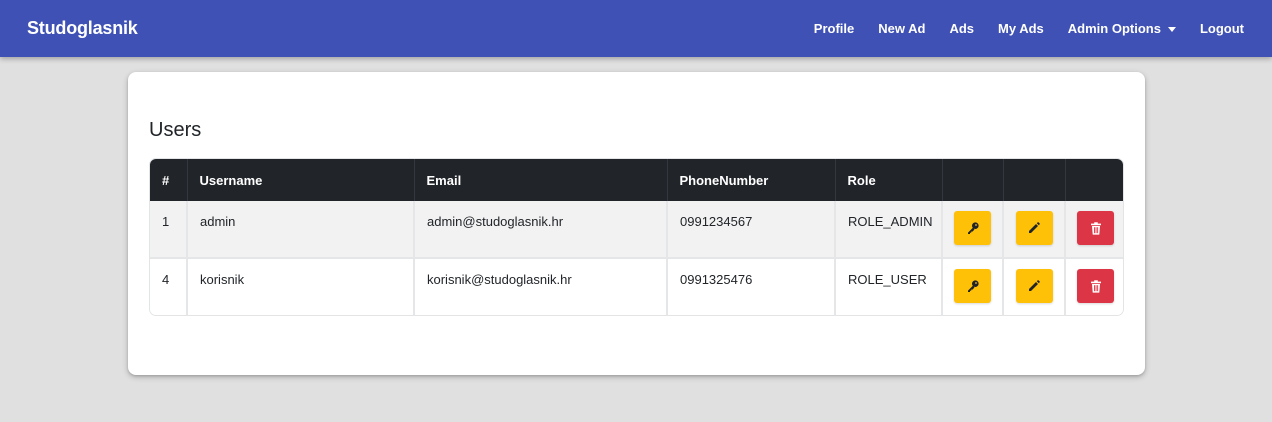 Image resolution: width=1272 pixels, height=422 pixels. I want to click on cell-email: admin@studoglasnik.hr, so click(541, 229).